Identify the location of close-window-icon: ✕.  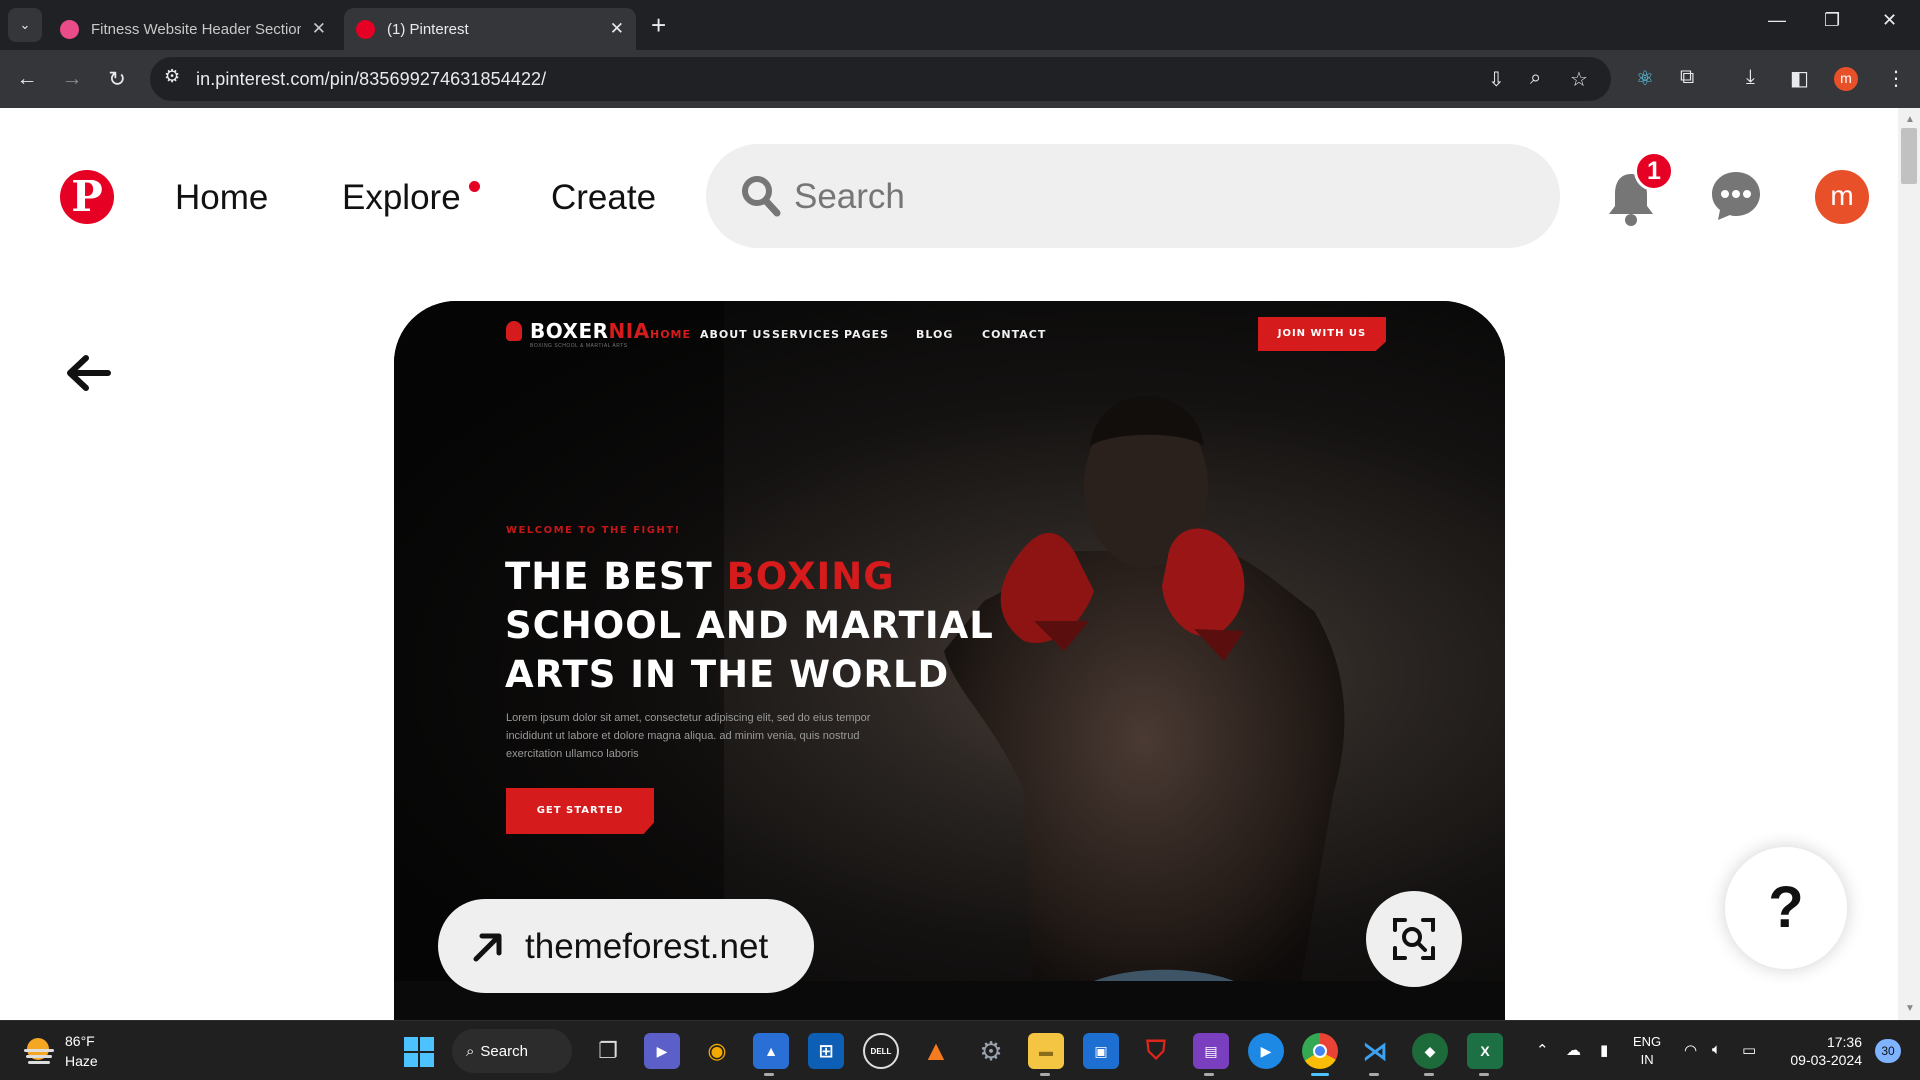
(1889, 20).